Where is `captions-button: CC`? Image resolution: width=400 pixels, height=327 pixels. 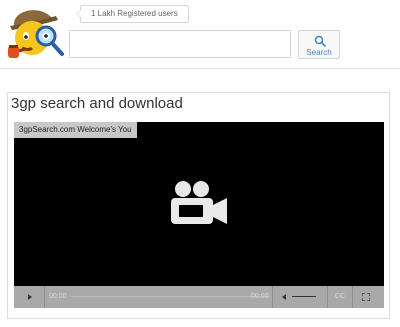
captions-button: CC is located at coordinates (340, 297).